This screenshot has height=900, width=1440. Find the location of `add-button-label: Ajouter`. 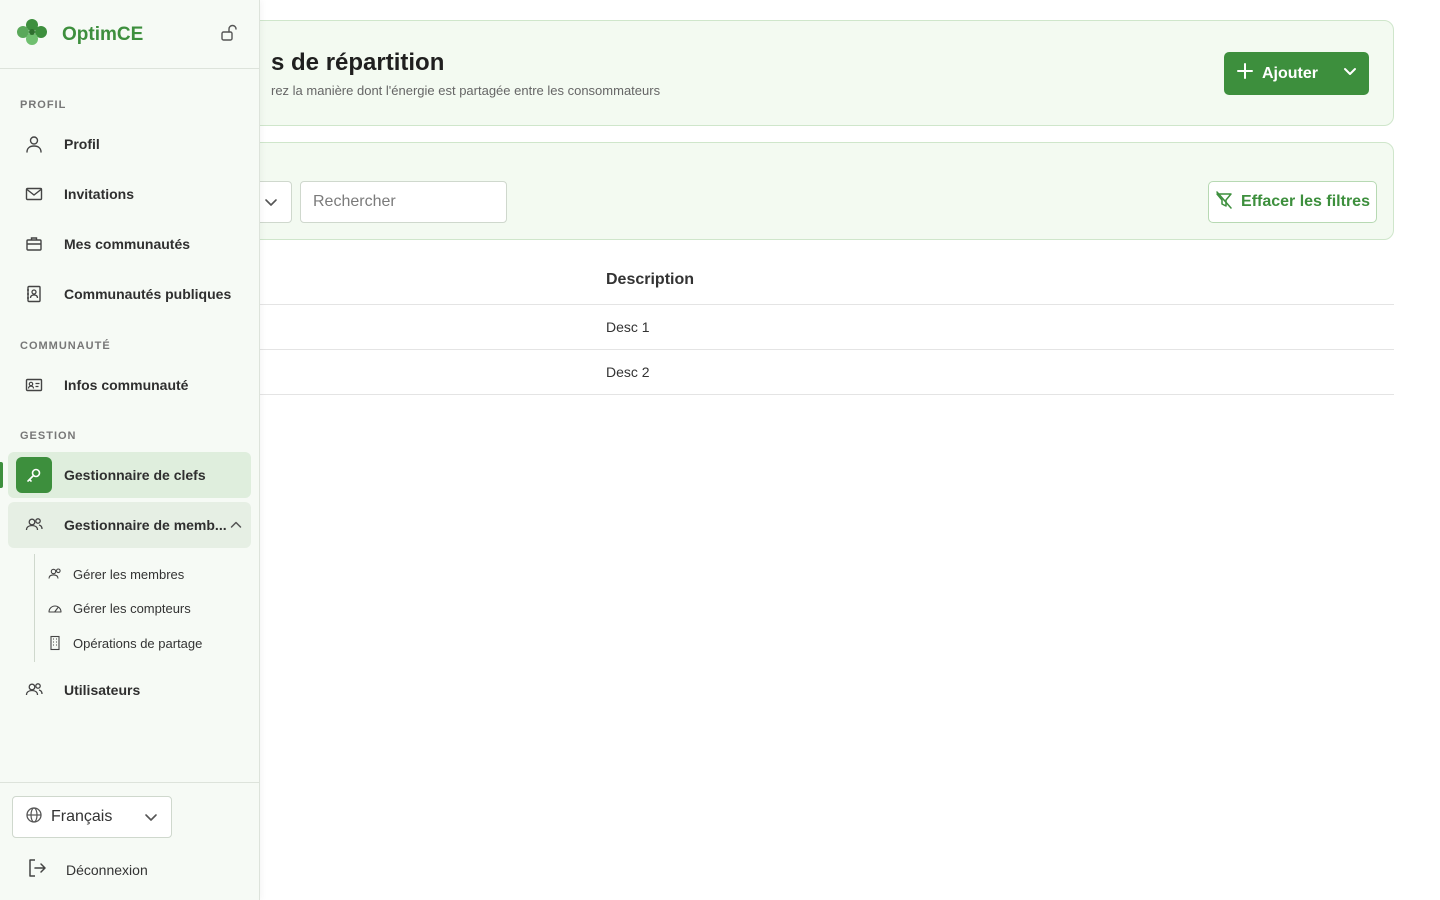

add-button-label: Ajouter is located at coordinates (1290, 73).